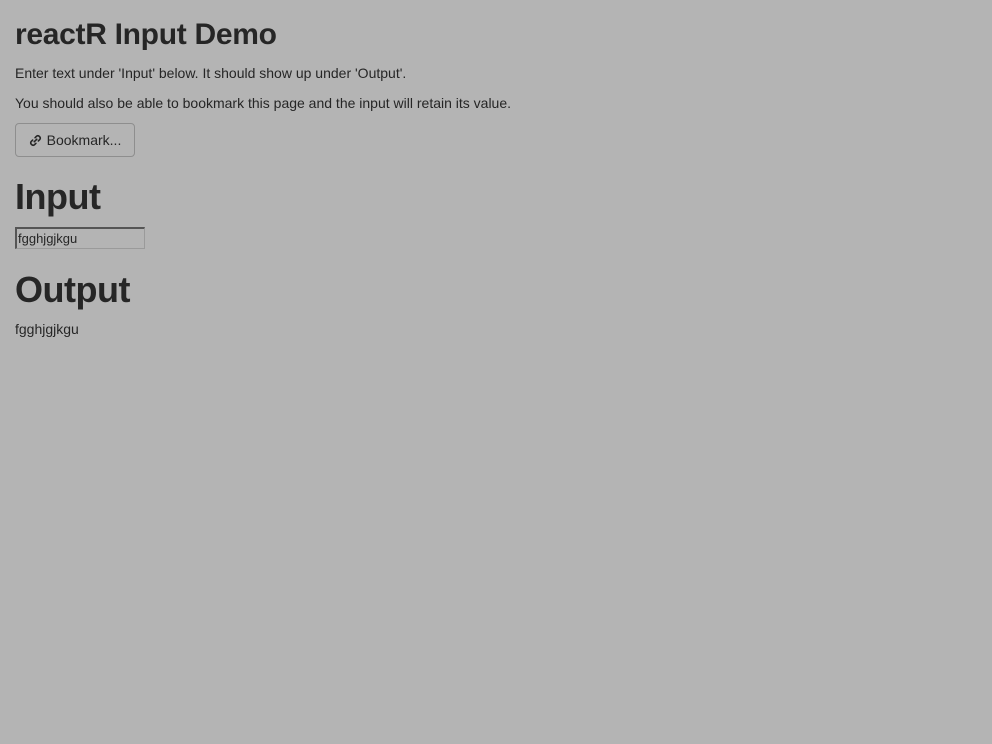 The width and height of the screenshot is (992, 744). What do you see at coordinates (47, 329) in the screenshot?
I see `output-value: fgghjgjkgu` at bounding box center [47, 329].